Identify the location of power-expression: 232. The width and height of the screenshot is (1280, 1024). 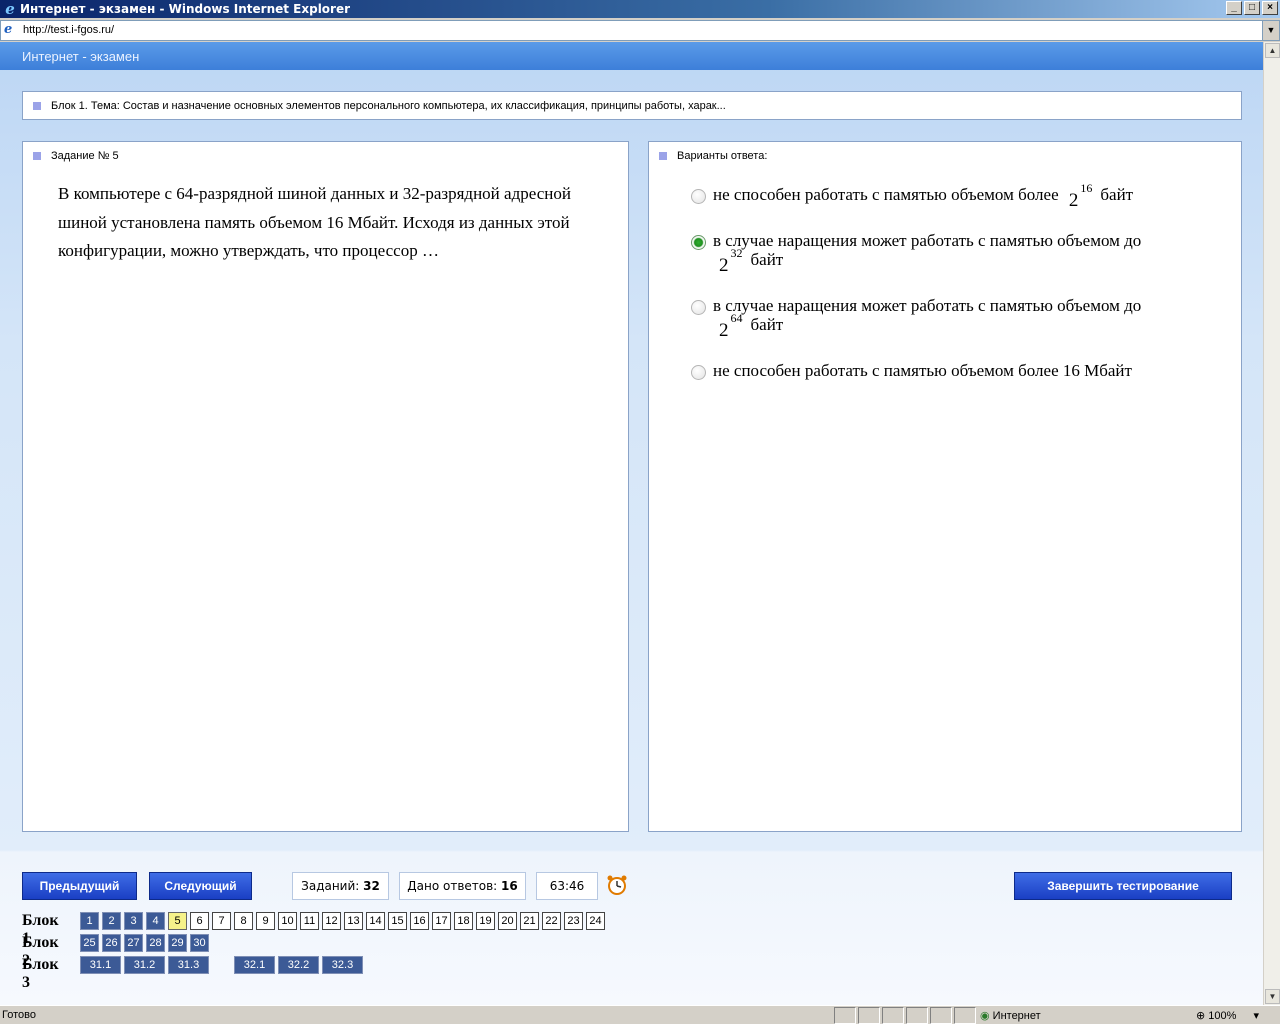
(731, 261).